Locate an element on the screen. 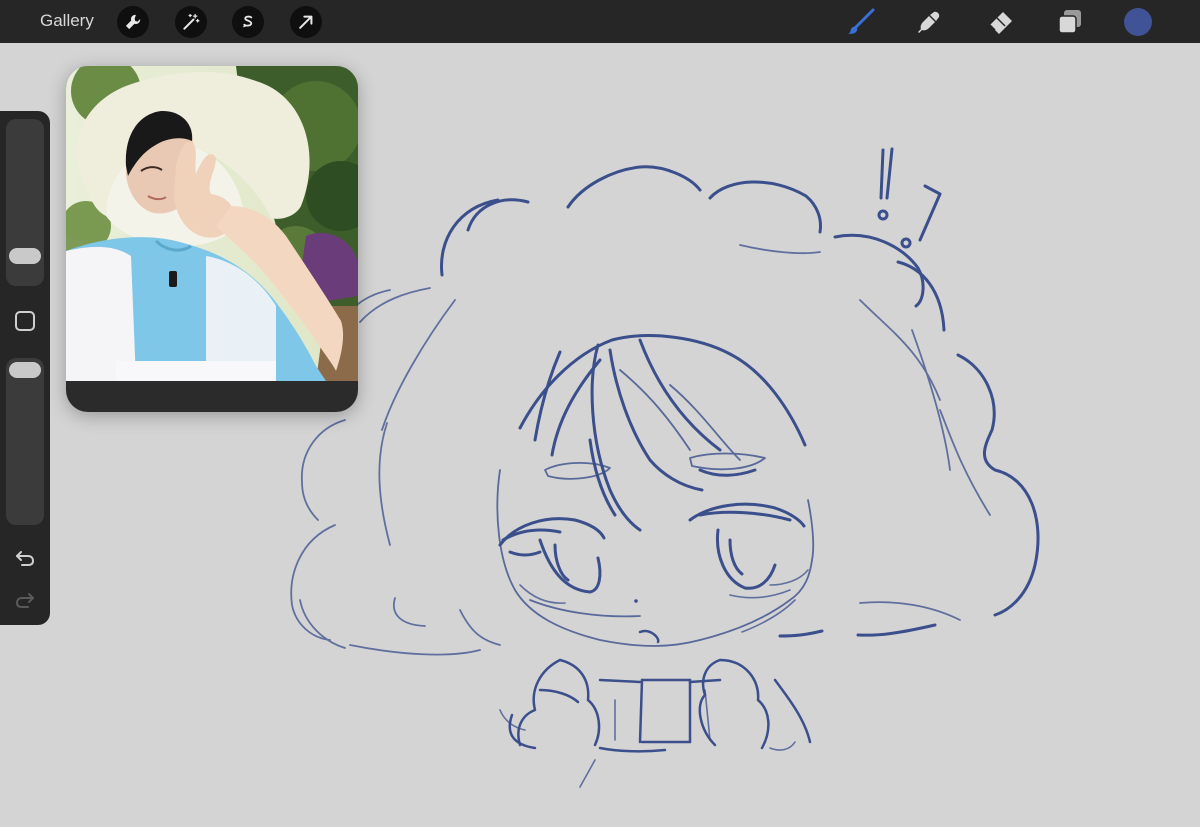 This screenshot has width=1200, height=827. nose is located at coordinates (636, 601).